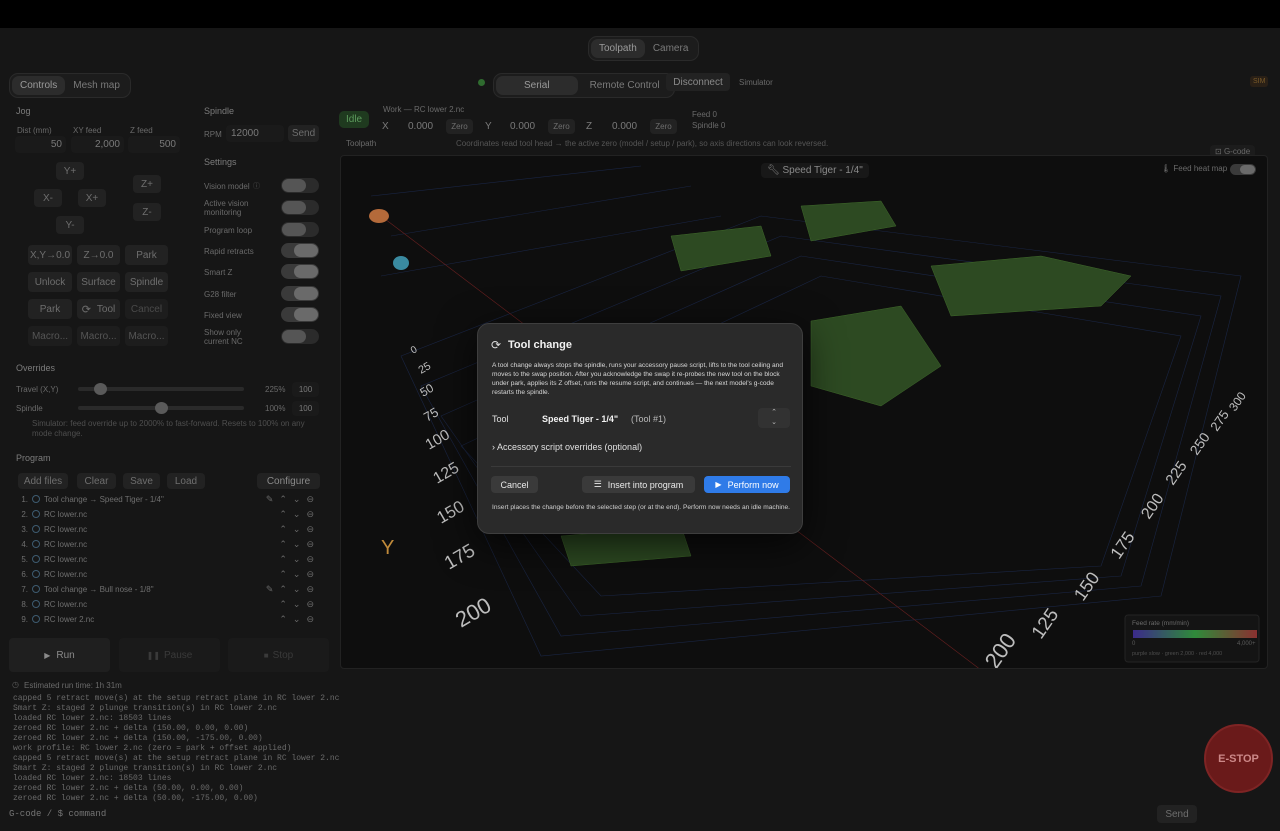  What do you see at coordinates (141, 481) in the screenshot?
I see `save-button: Save` at bounding box center [141, 481].